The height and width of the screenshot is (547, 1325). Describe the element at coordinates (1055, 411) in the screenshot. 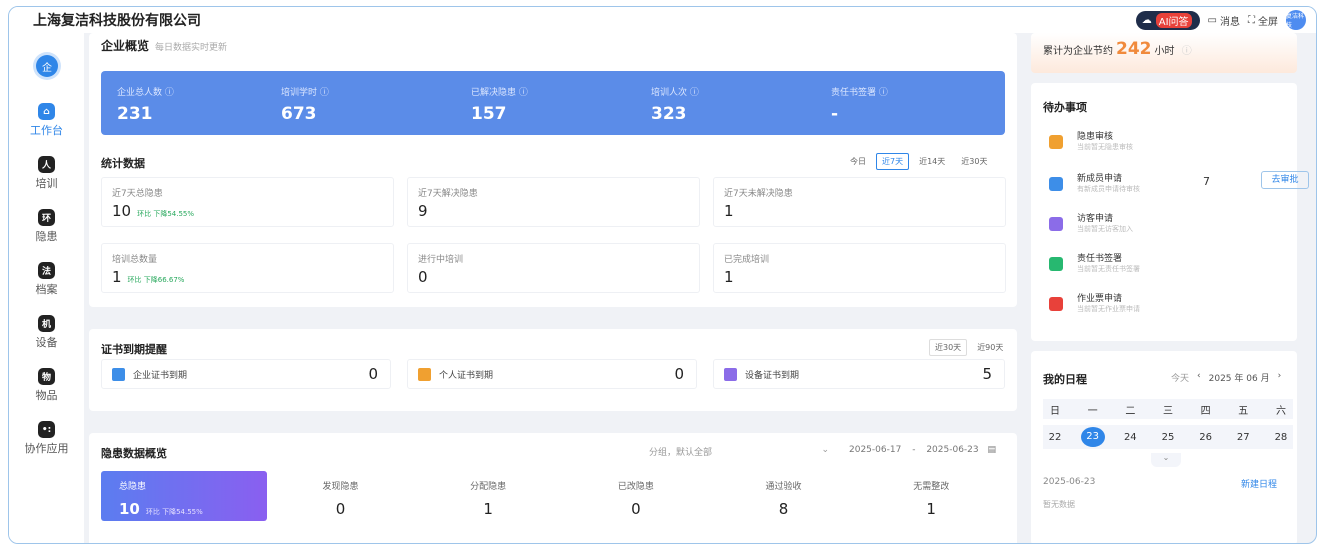

I see `weekday: 日` at that location.